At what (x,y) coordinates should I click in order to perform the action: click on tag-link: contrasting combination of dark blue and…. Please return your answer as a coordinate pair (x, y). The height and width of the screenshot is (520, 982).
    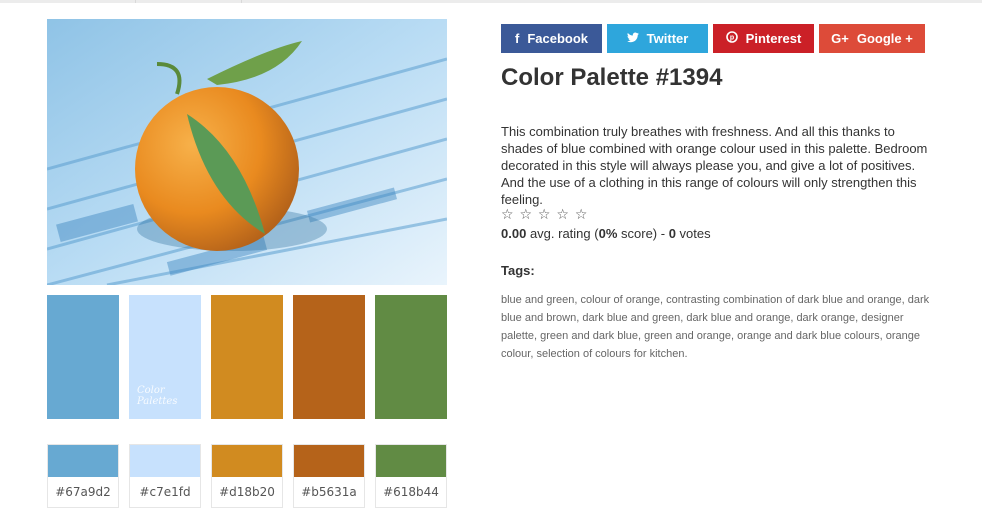
    Looking at the image, I should click on (783, 300).